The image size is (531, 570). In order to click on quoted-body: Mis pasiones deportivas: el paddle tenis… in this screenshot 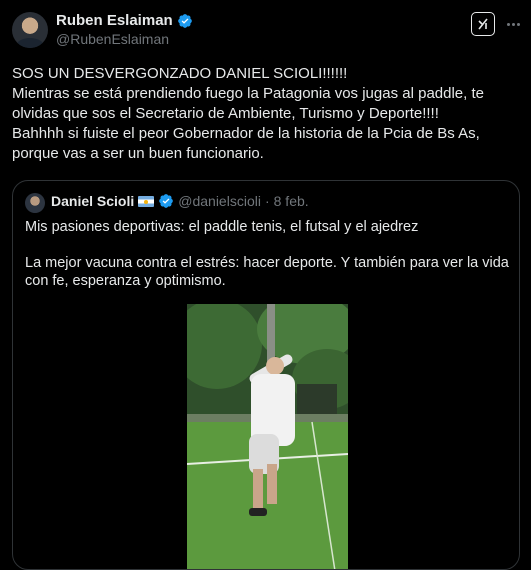, I will do `click(267, 254)`.